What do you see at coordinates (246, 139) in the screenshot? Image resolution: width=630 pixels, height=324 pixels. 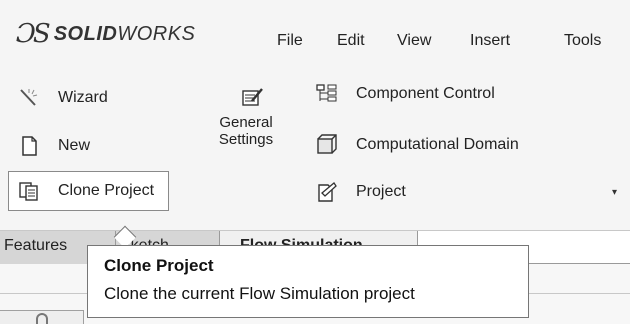 I see `general-settings-label-2: Settings` at bounding box center [246, 139].